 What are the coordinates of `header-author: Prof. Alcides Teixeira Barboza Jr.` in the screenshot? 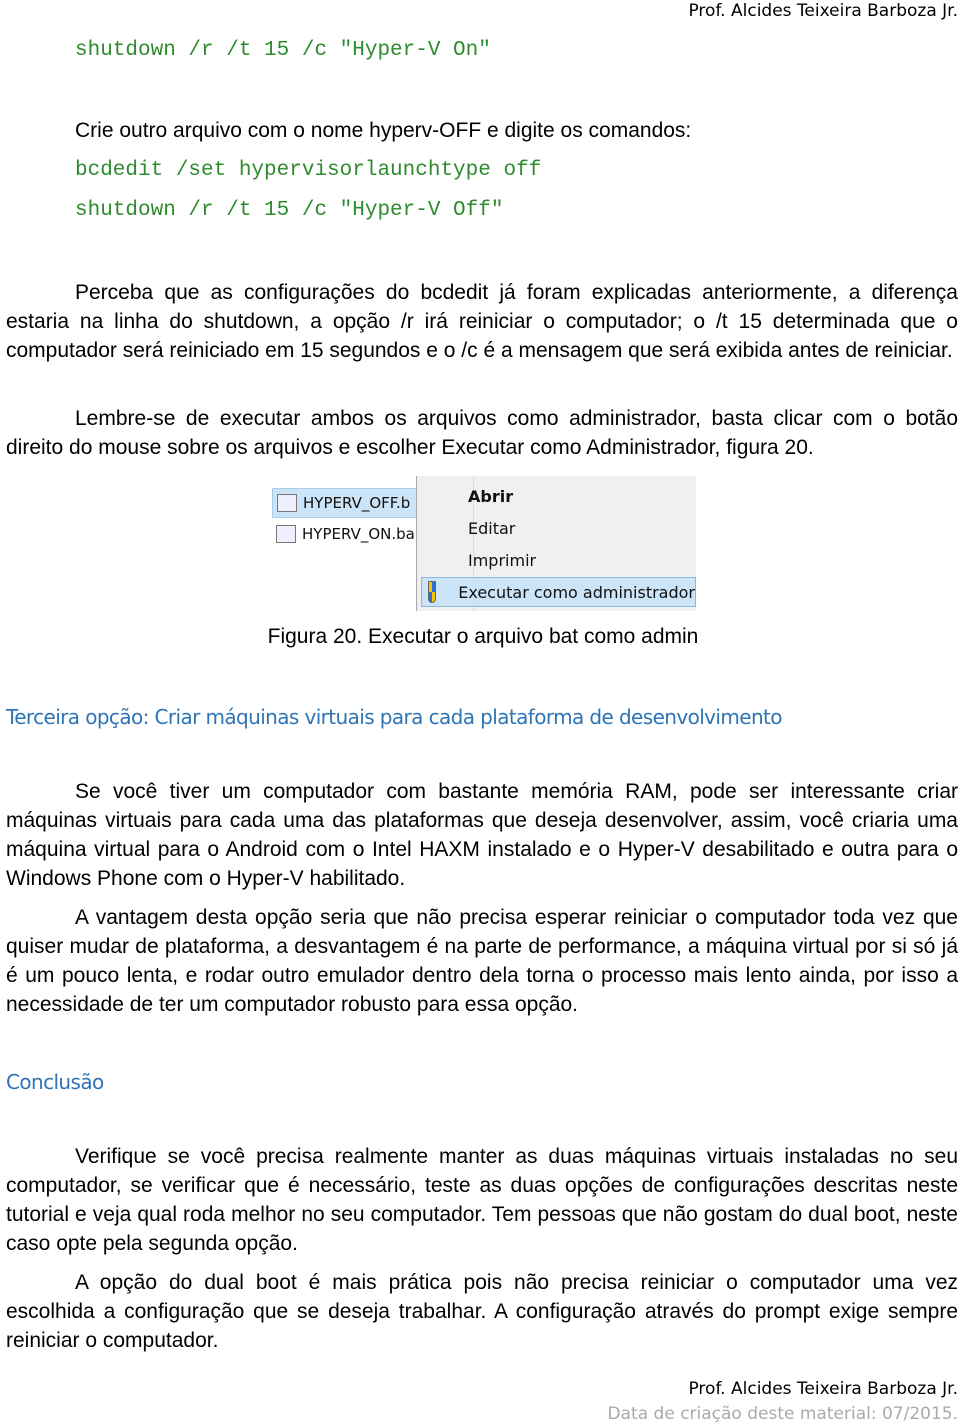 It's located at (823, 11).